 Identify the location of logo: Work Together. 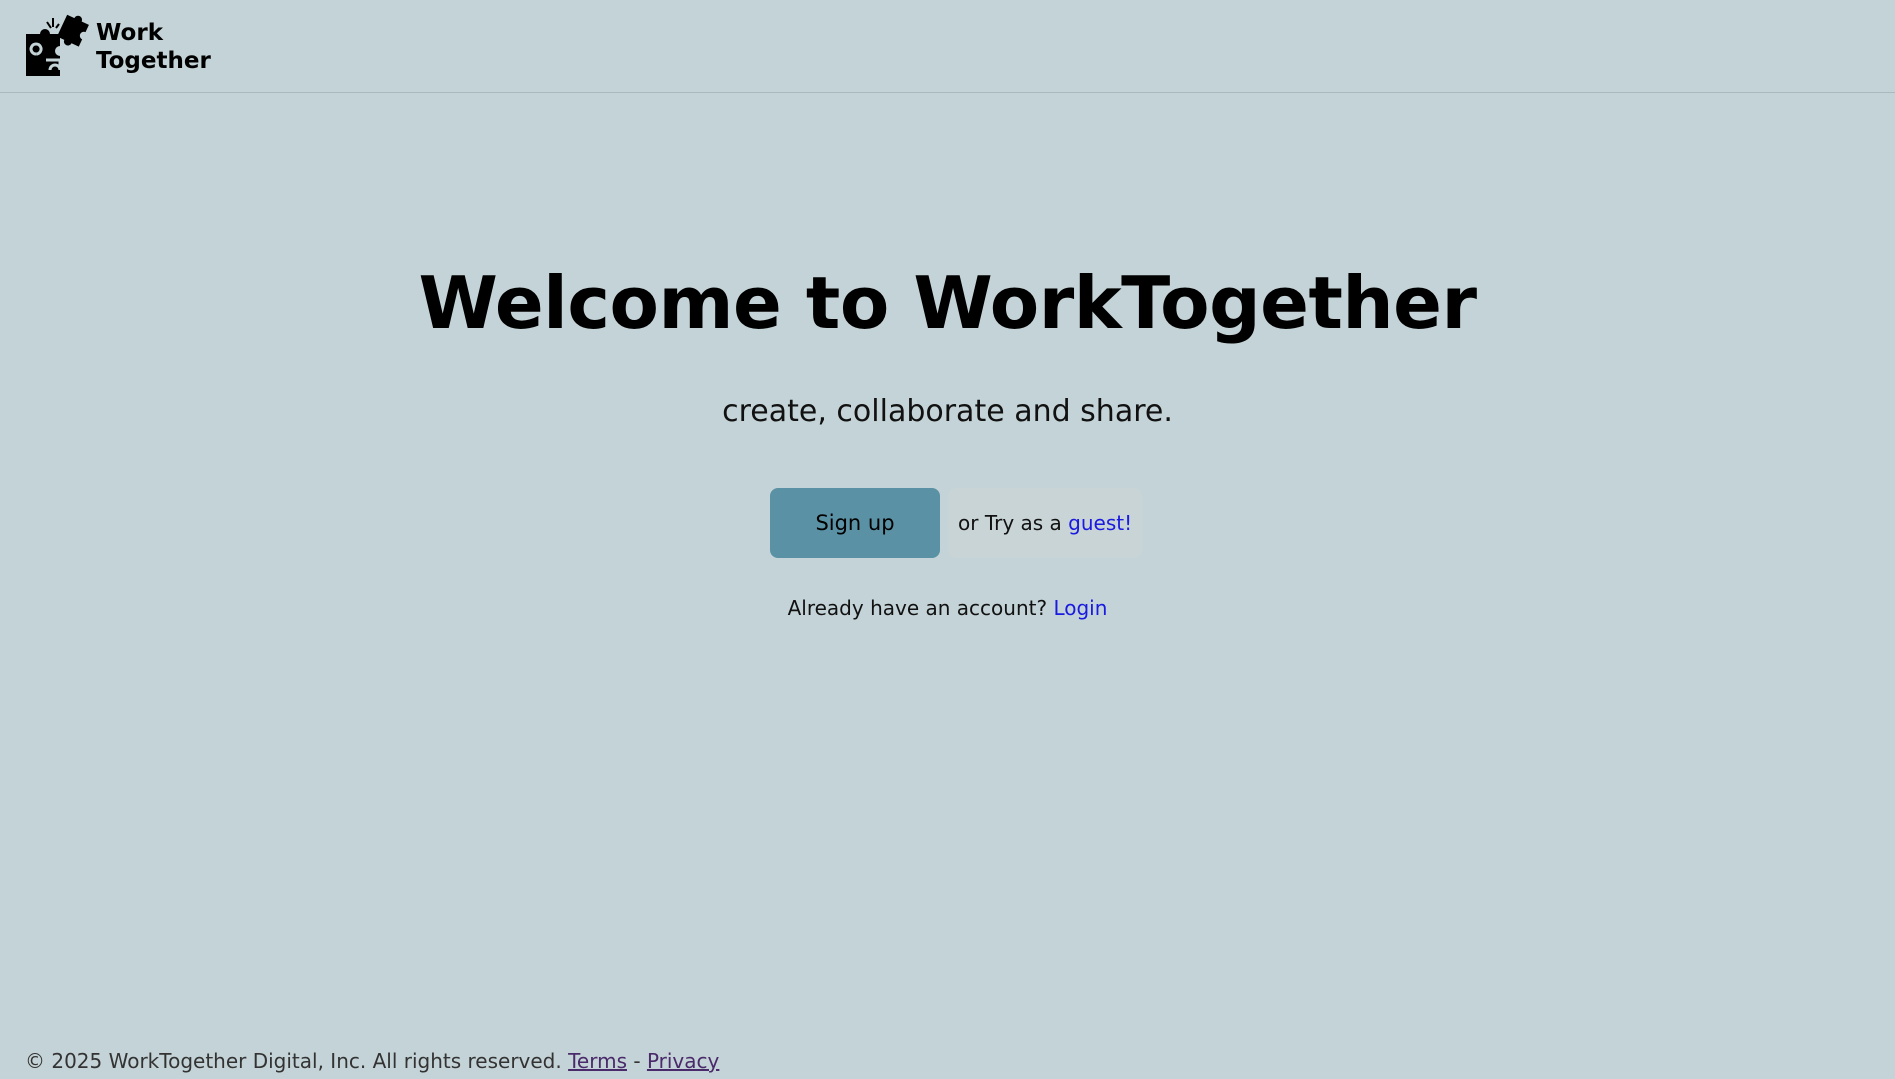
(117, 47).